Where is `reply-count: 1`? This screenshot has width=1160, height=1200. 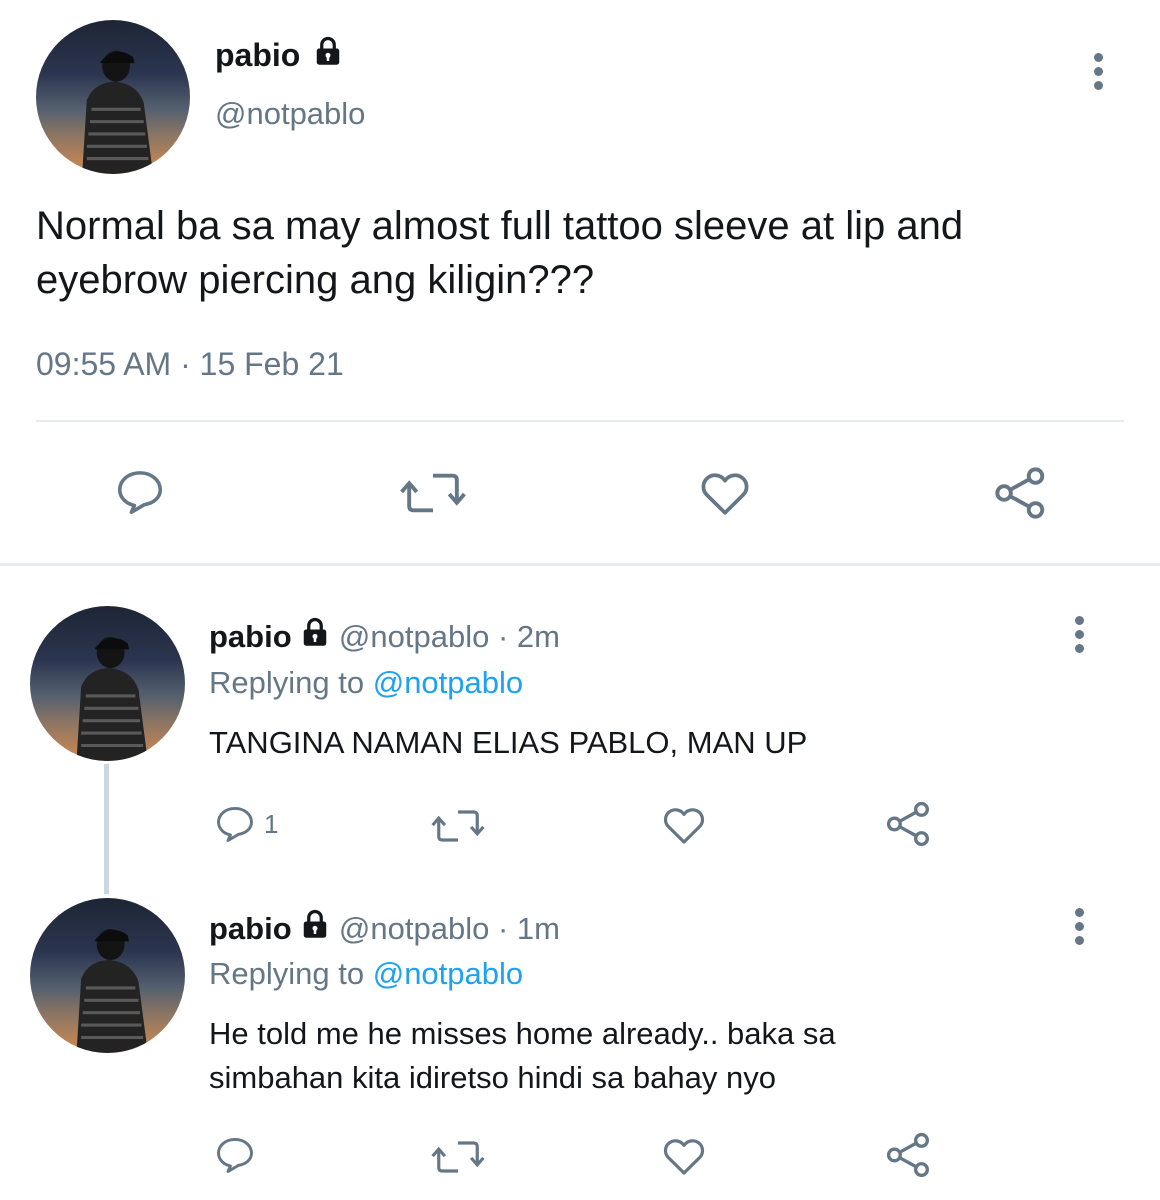 reply-count: 1 is located at coordinates (271, 823).